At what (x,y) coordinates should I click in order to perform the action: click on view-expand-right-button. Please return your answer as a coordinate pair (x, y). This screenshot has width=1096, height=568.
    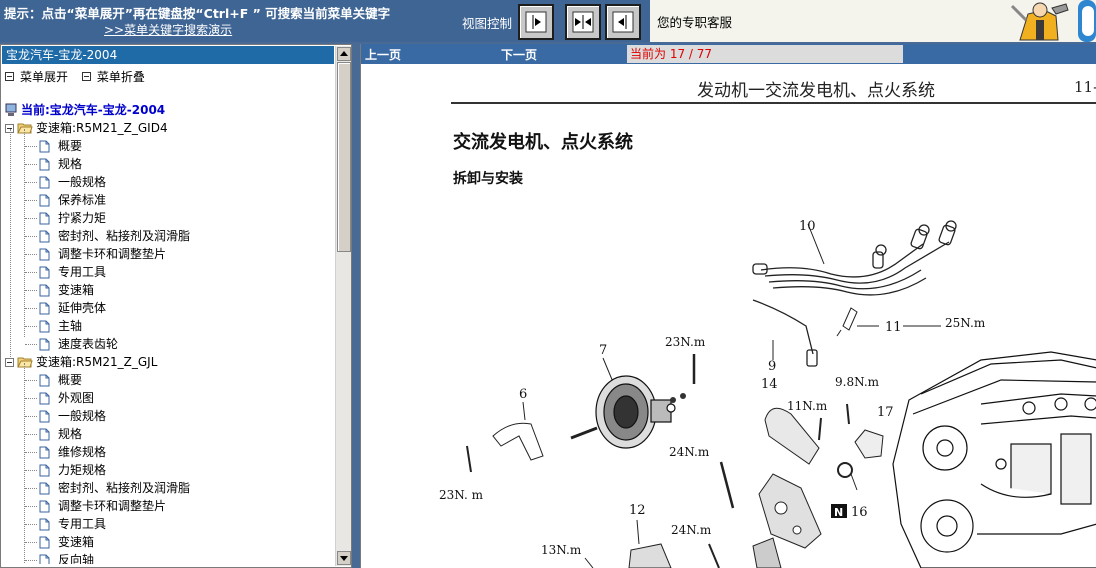
    Looking at the image, I should click on (536, 22).